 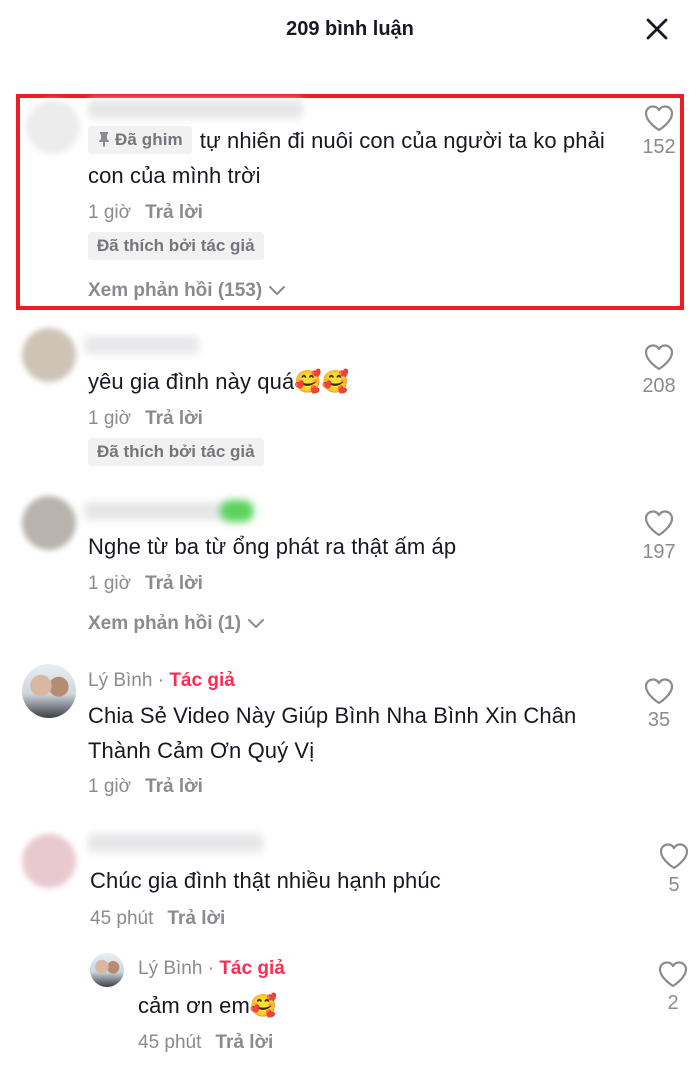 I want to click on username-blurred-badge, so click(x=237, y=511).